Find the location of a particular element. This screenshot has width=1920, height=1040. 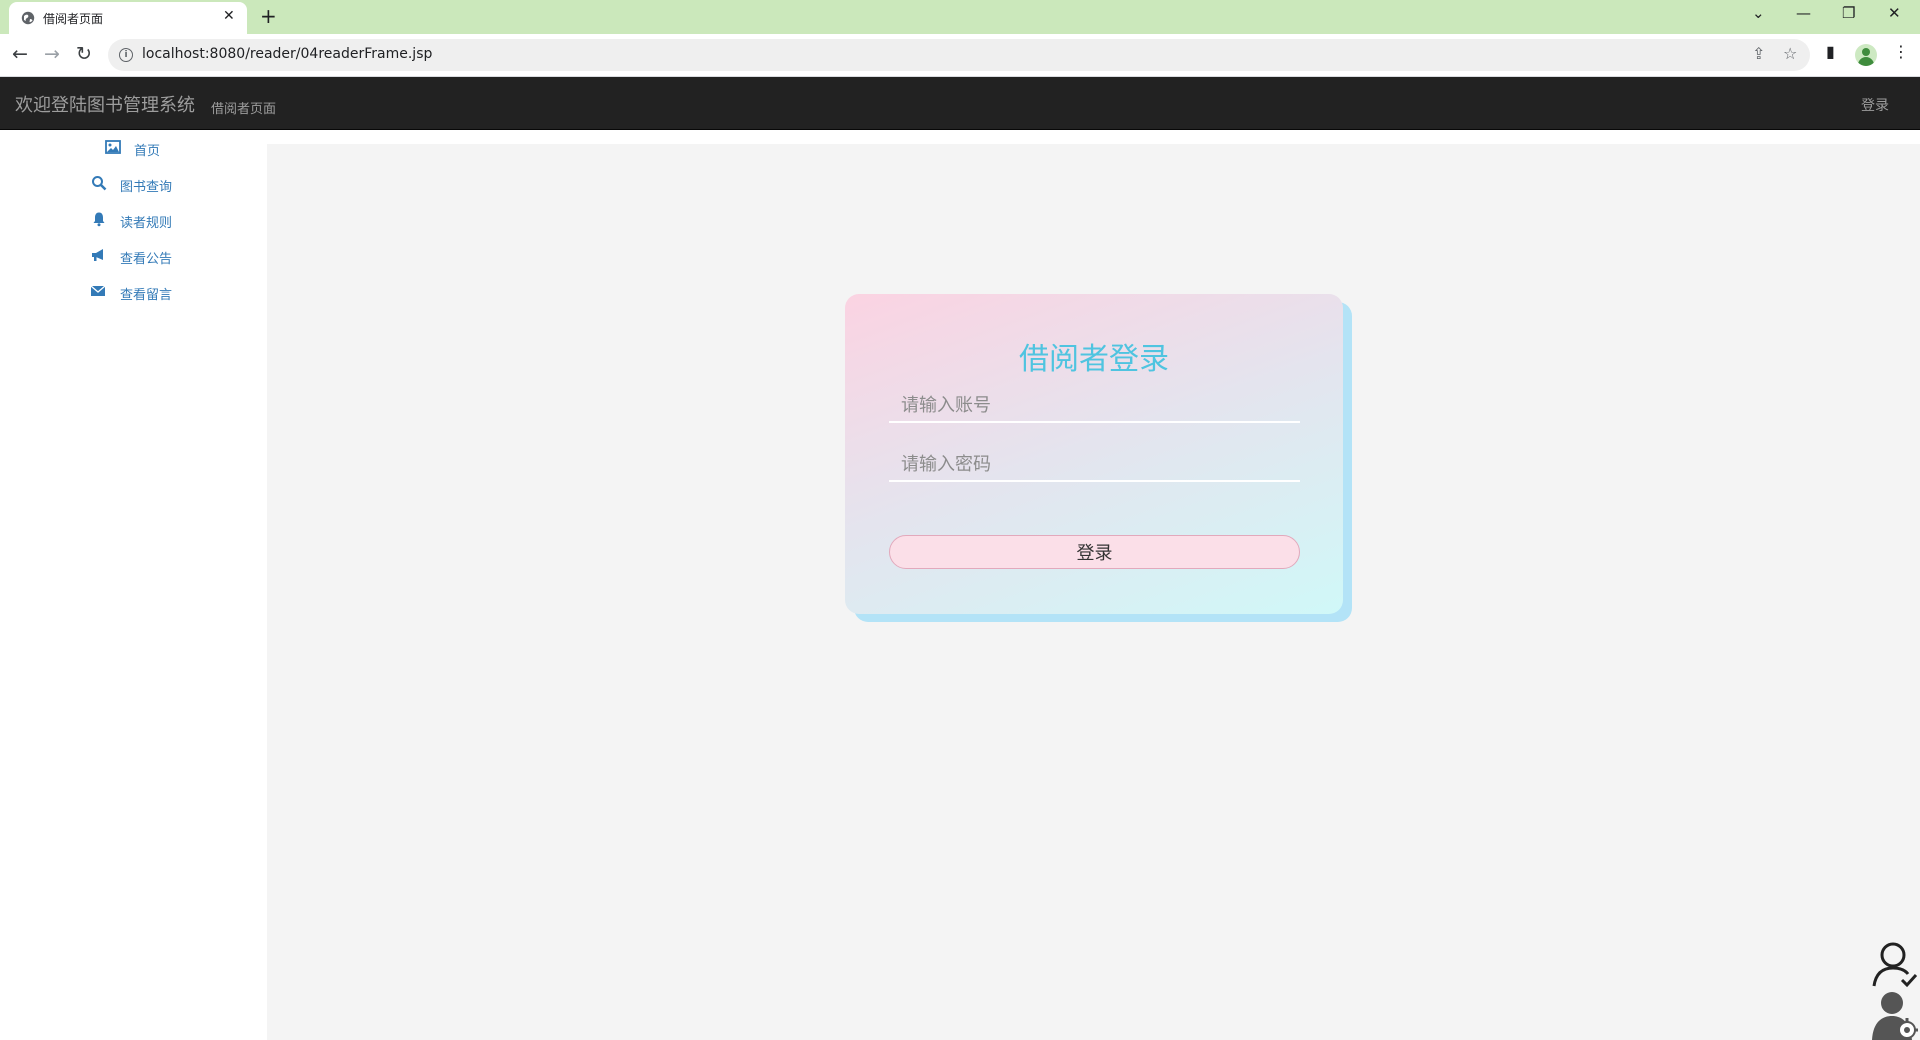

user-check-icon is located at coordinates (1895, 964).